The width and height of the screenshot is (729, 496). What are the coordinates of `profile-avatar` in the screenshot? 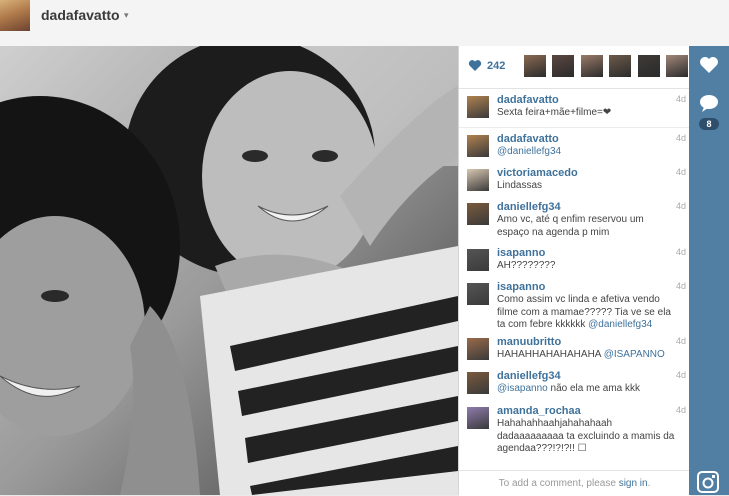 It's located at (15, 15).